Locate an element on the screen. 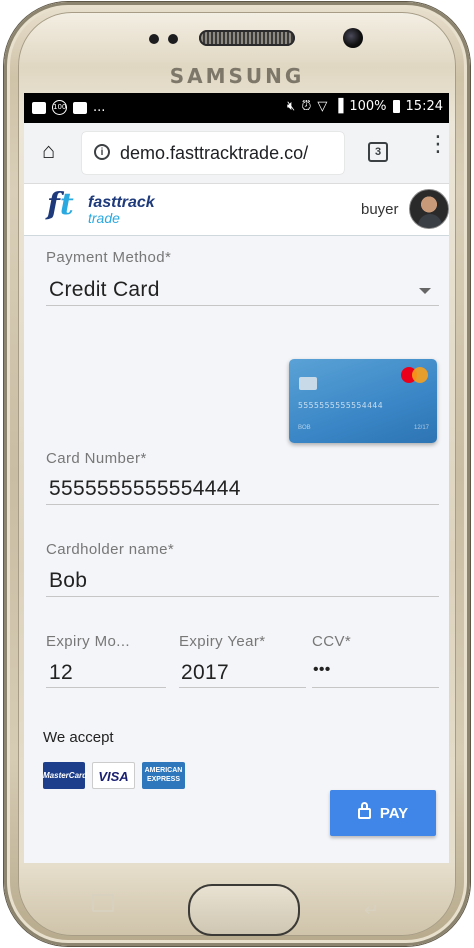  more-menu-icon: ⋮ is located at coordinates (438, 144).